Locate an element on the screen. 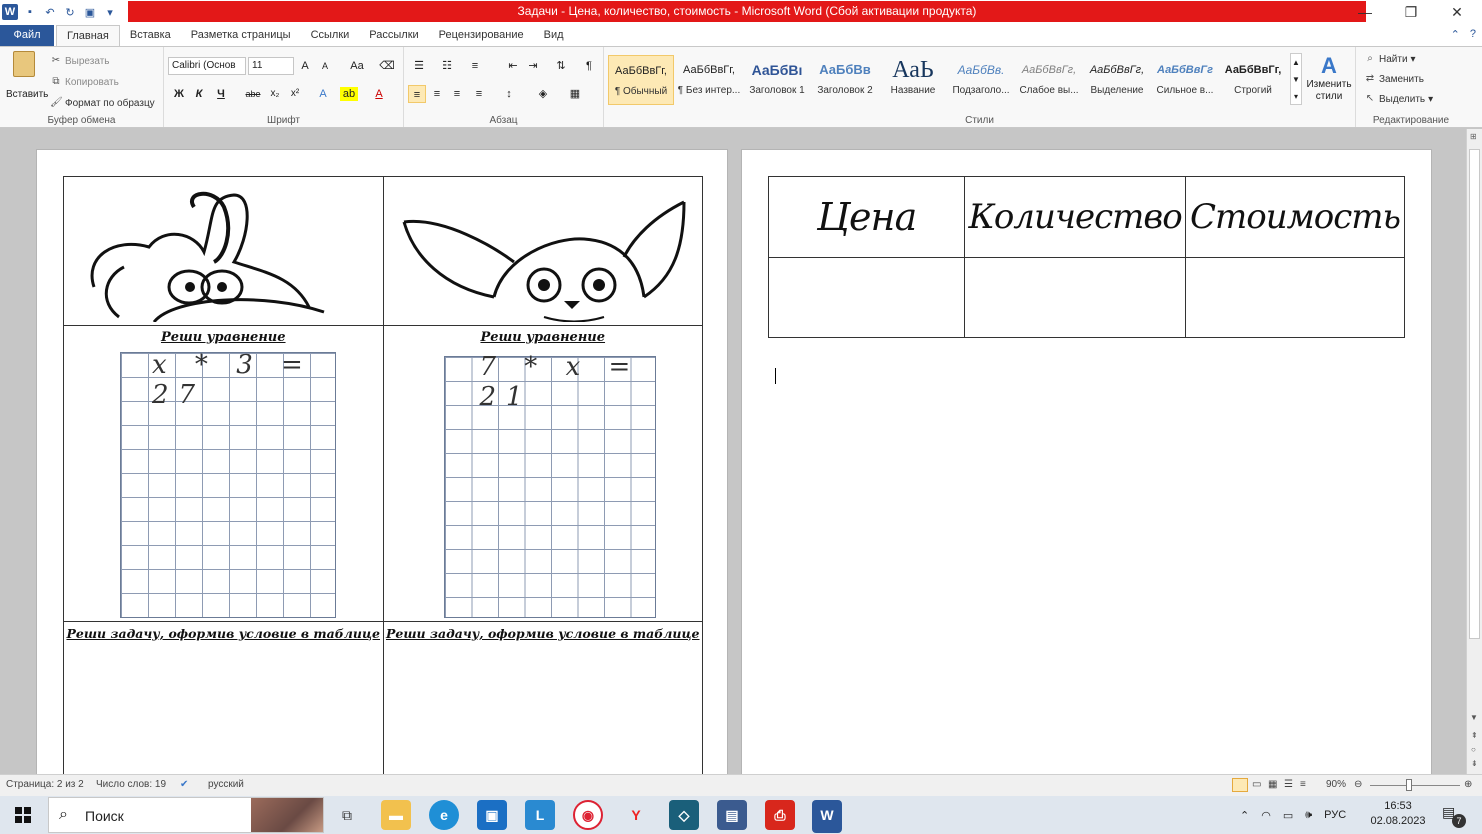  style-title: АаЬ Название is located at coordinates (913, 80).